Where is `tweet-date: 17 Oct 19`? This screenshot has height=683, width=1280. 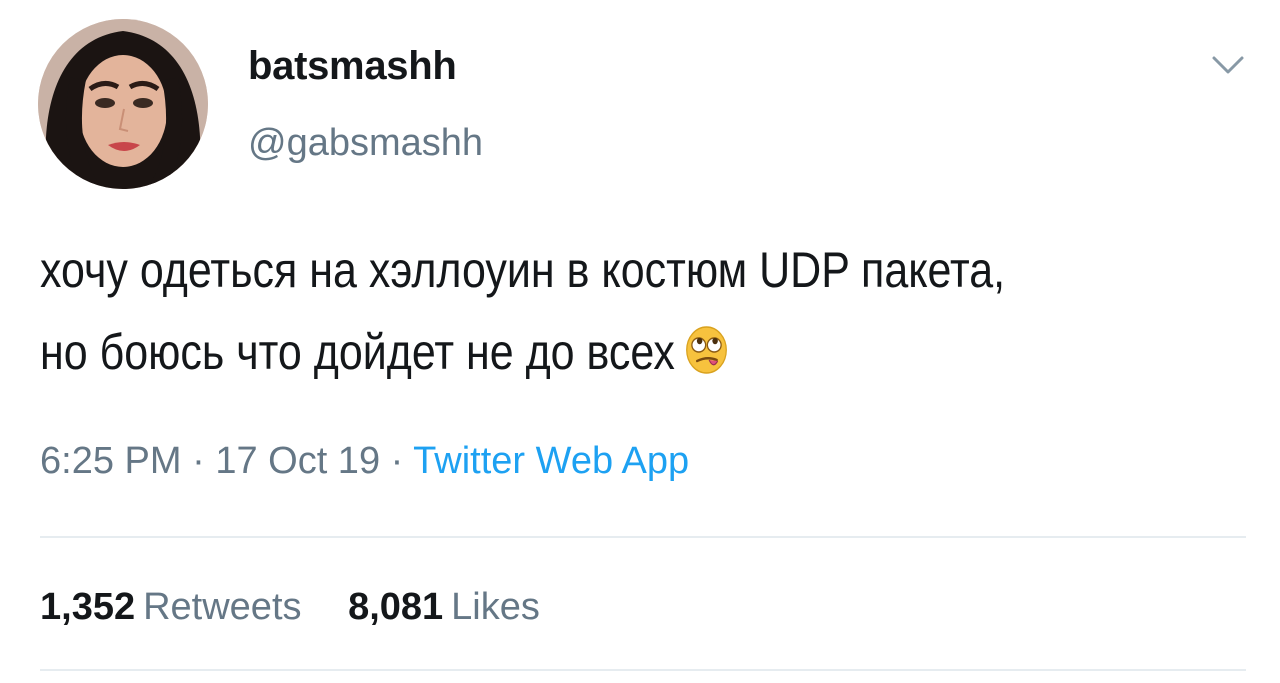 tweet-date: 17 Oct 19 is located at coordinates (297, 461).